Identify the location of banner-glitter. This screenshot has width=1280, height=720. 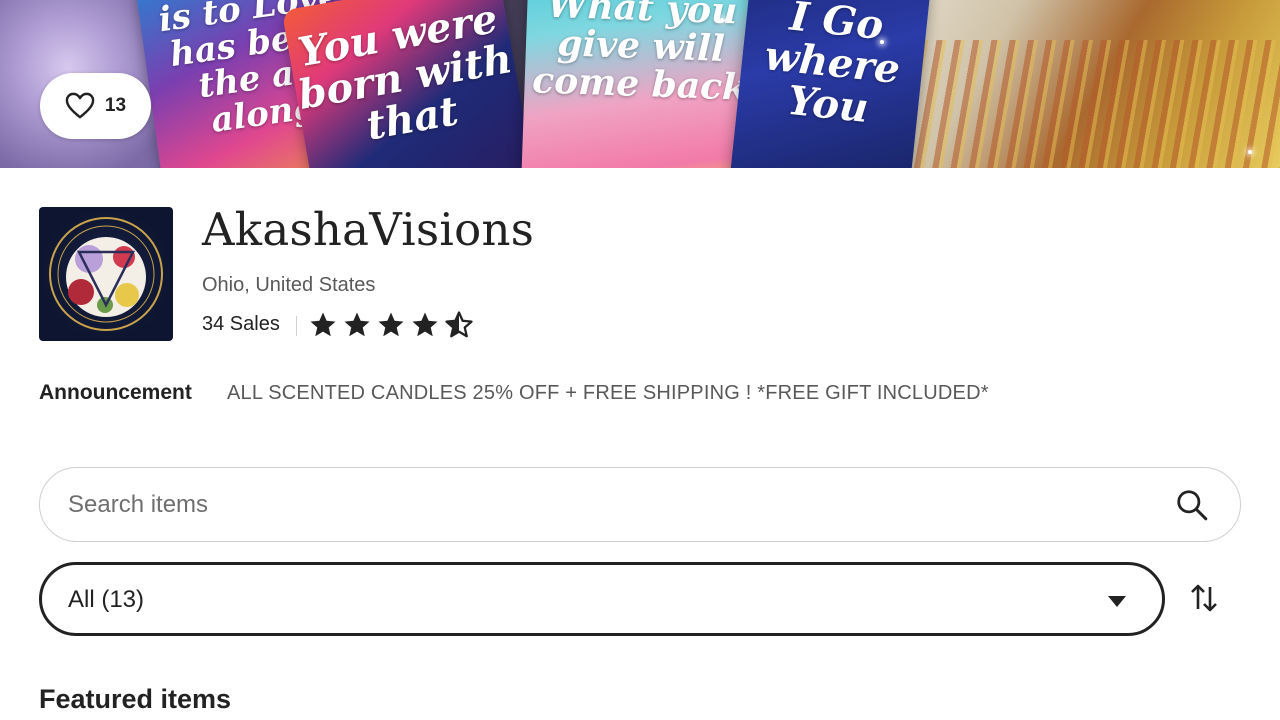
(1090, 104).